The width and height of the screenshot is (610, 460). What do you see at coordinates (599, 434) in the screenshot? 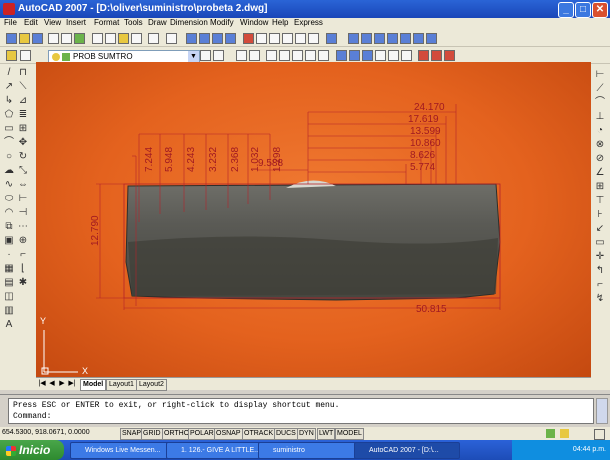
I see `clean-screen-icon` at bounding box center [599, 434].